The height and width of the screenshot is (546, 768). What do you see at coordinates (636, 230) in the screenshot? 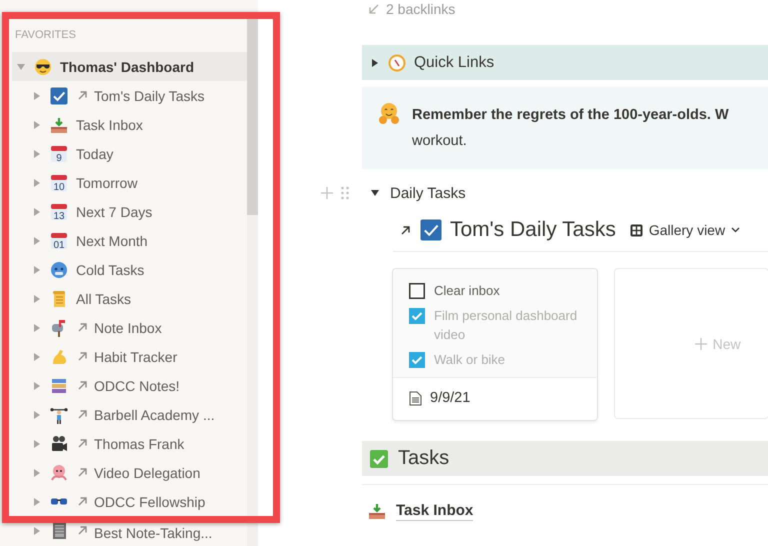
I see `gallery-icon` at bounding box center [636, 230].